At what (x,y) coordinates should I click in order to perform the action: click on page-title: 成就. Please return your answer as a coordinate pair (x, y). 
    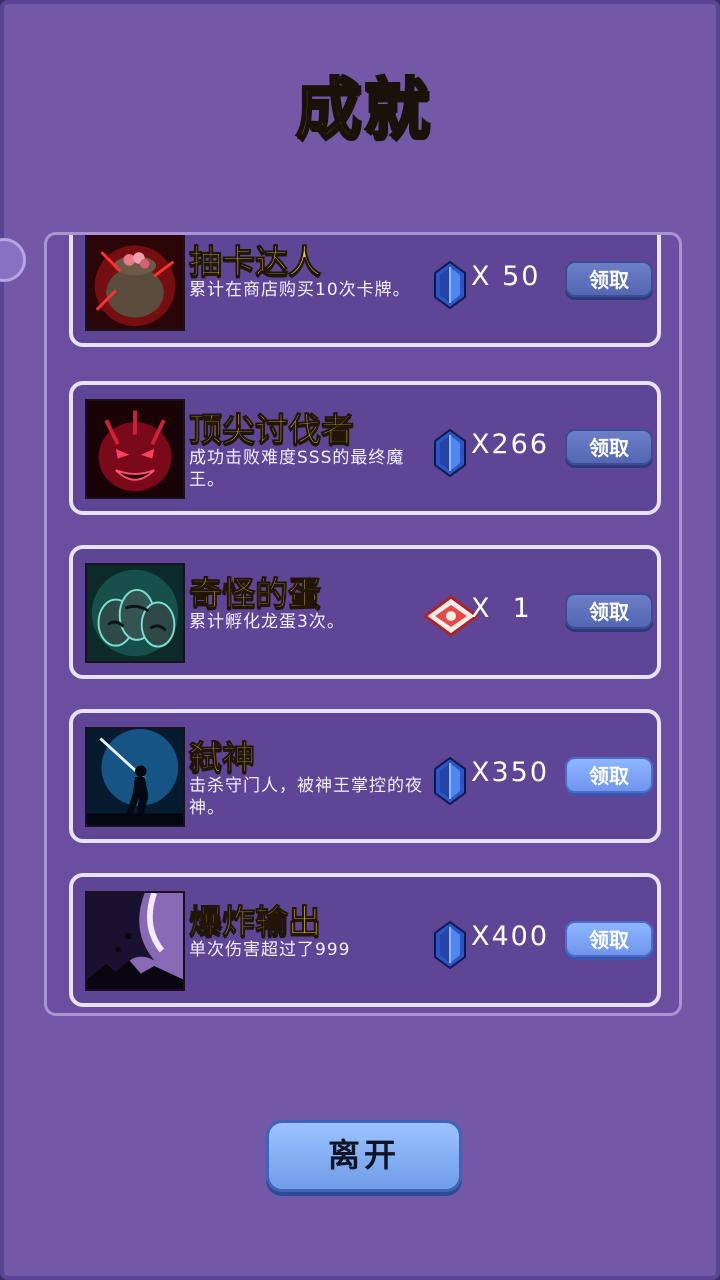
    Looking at the image, I should click on (363, 110).